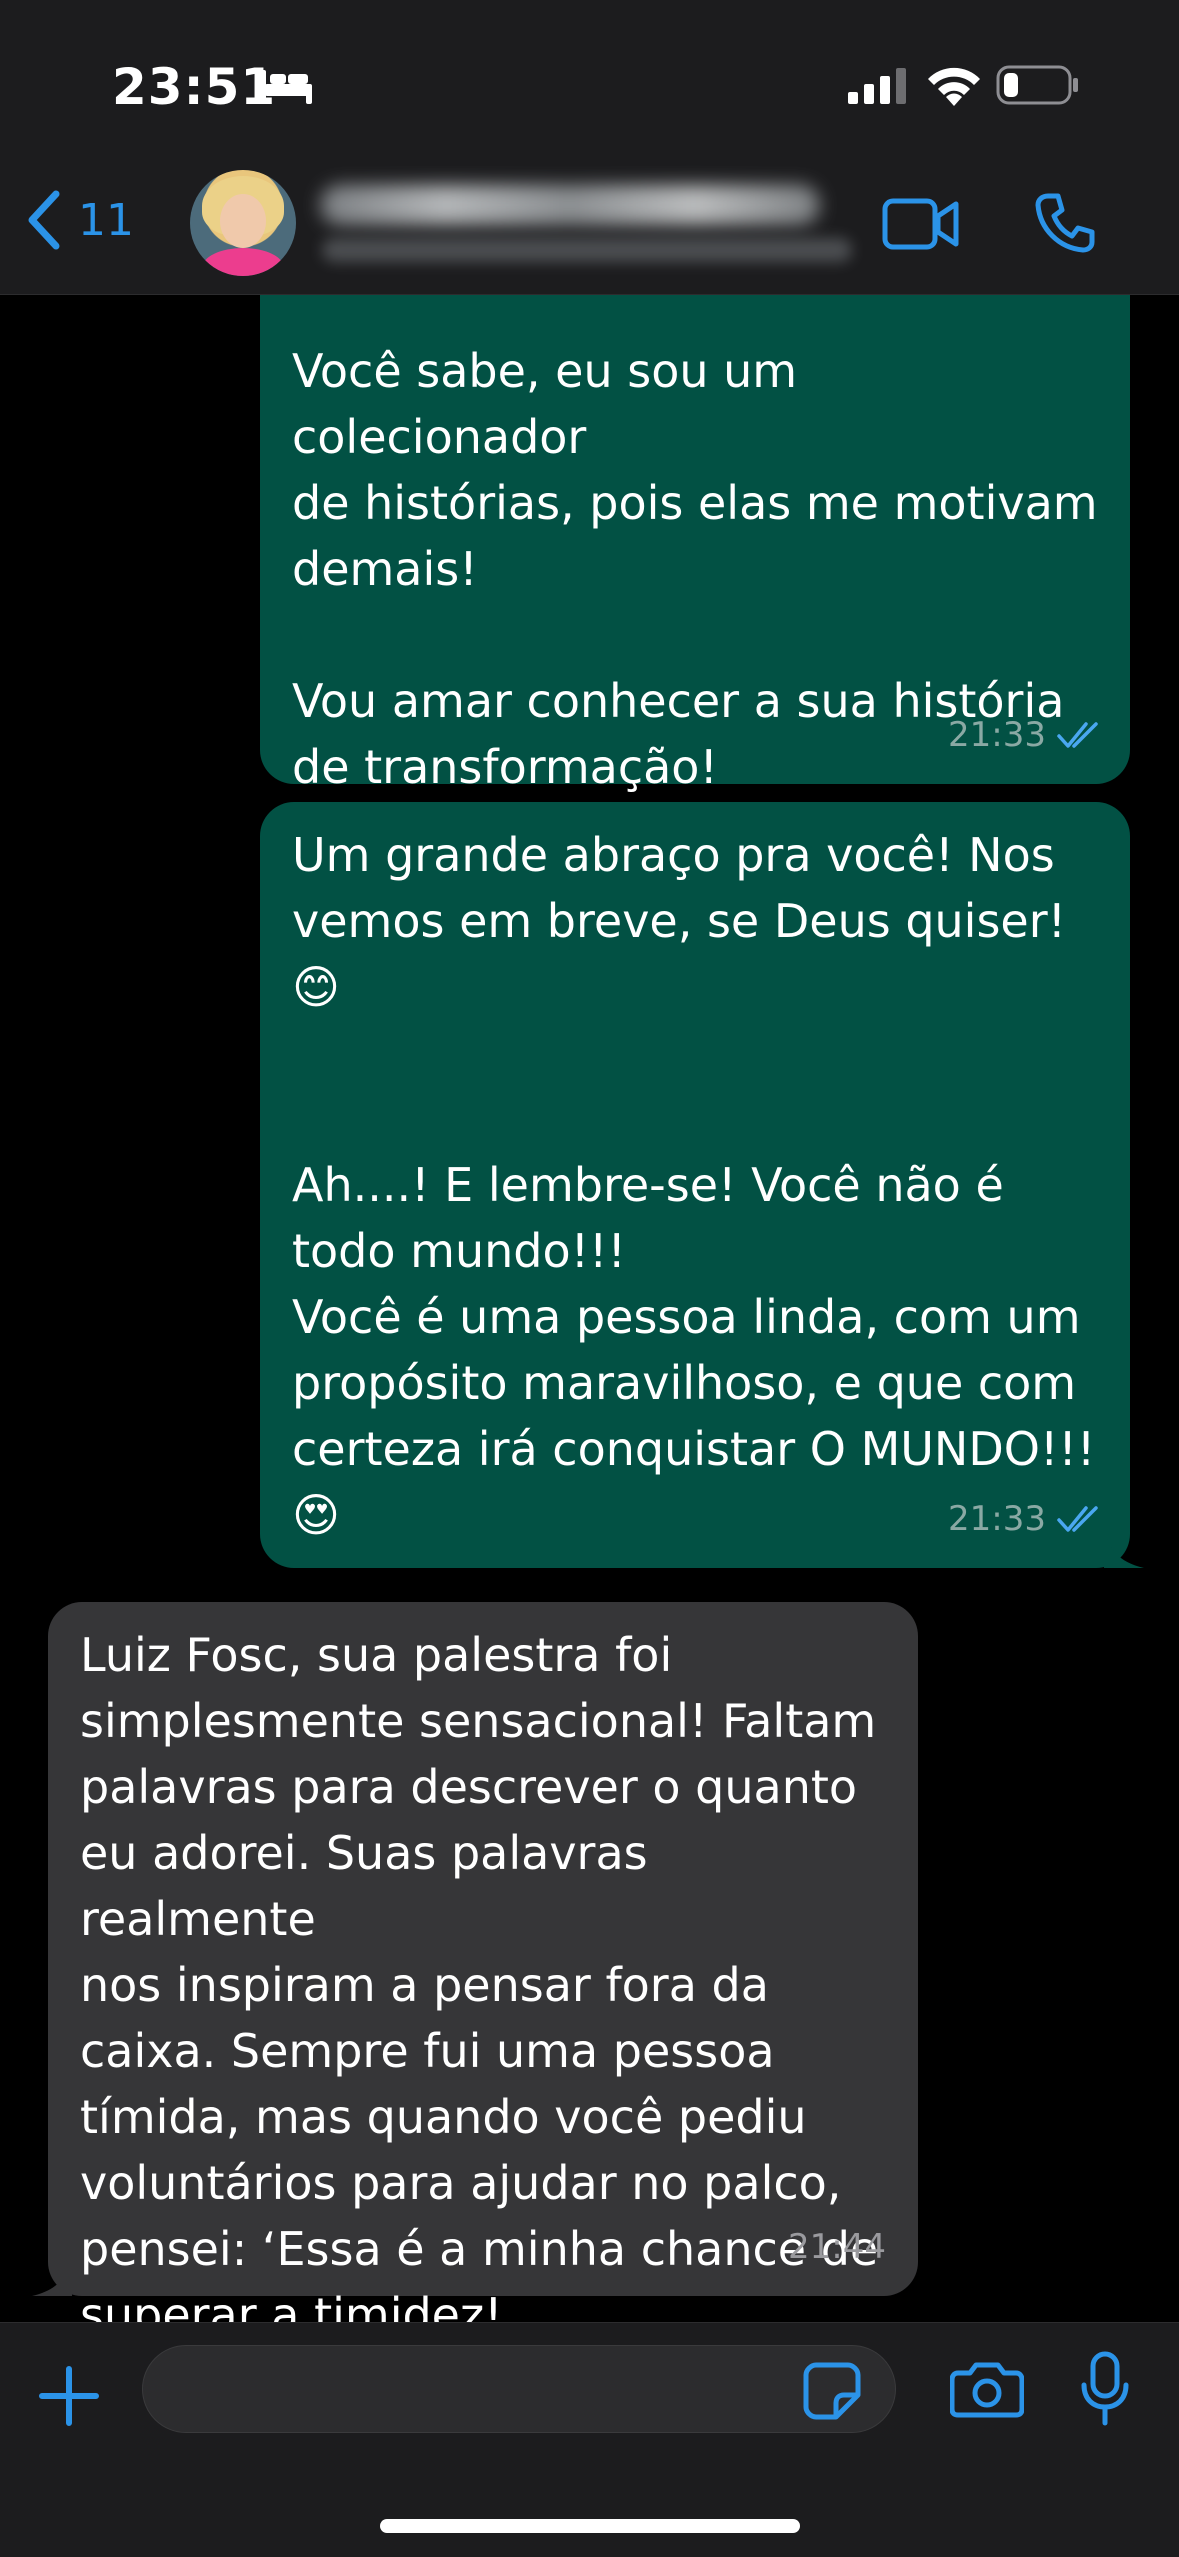 The image size is (1179, 2557). What do you see at coordinates (590, 2526) in the screenshot?
I see `home-indicator` at bounding box center [590, 2526].